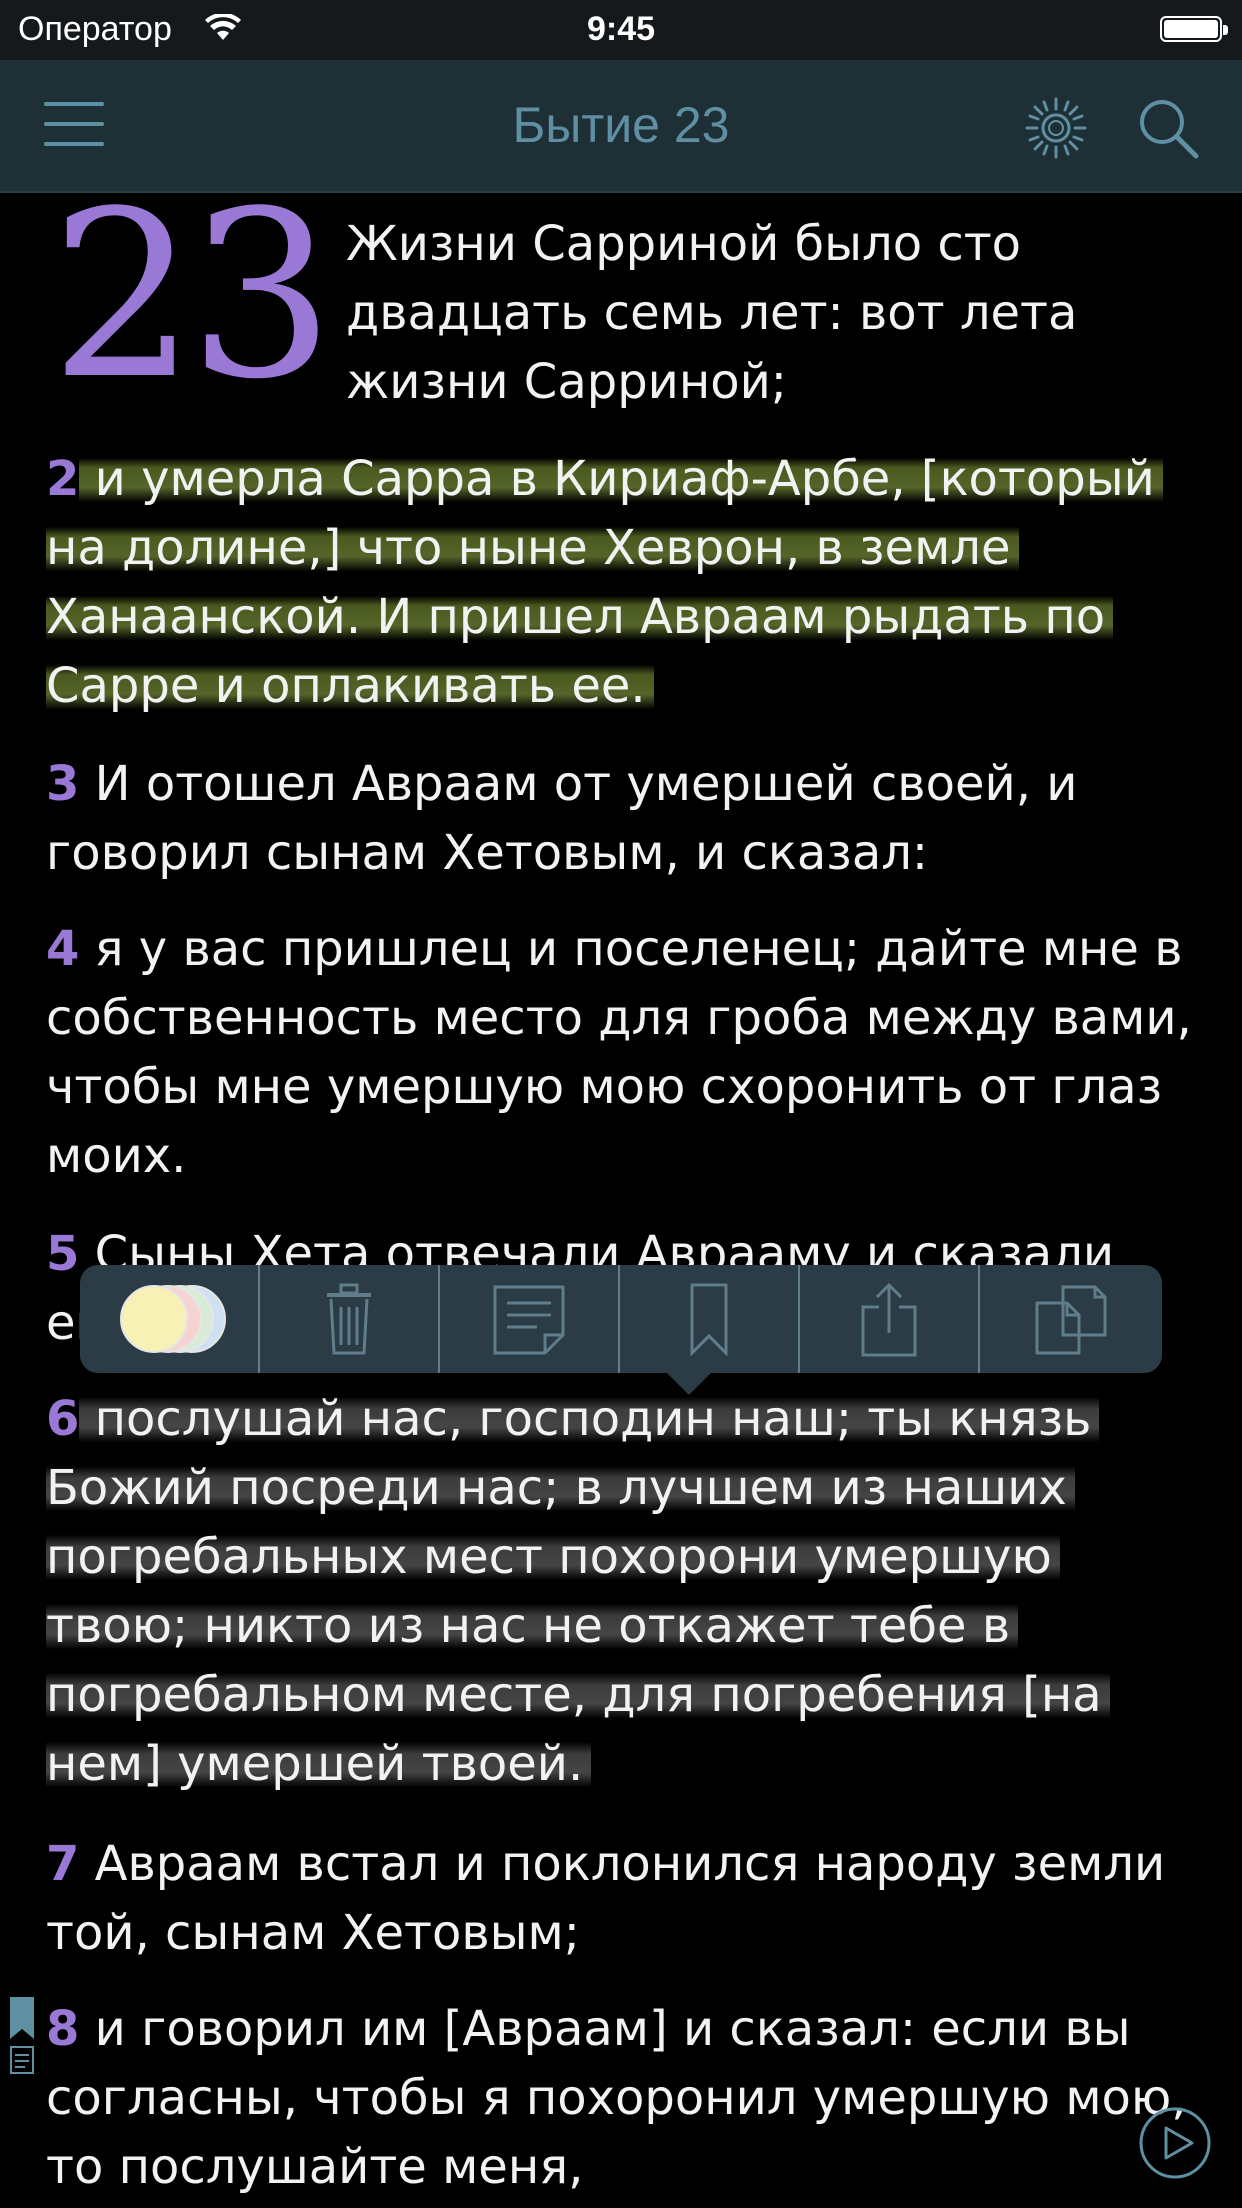 Image resolution: width=1242 pixels, height=2208 pixels. What do you see at coordinates (1175, 2143) in the screenshot?
I see `play-icon` at bounding box center [1175, 2143].